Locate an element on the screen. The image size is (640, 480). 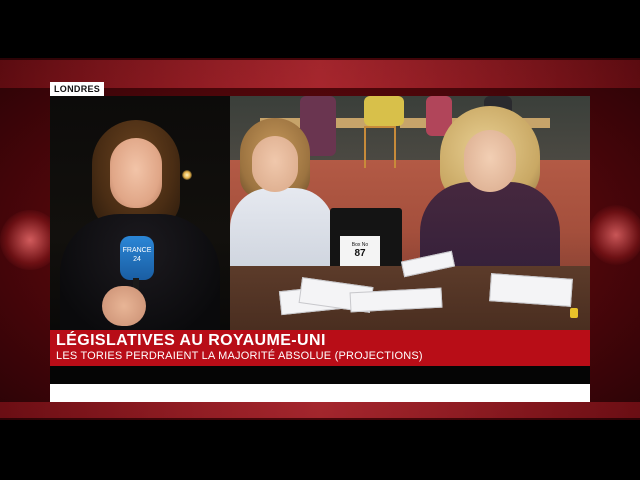
reporter-face is located at coordinates (136, 173).